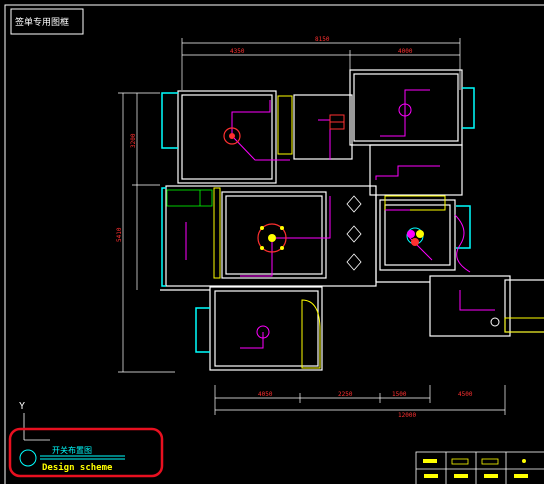 The image size is (544, 484). Describe the element at coordinates (189, 198) in the screenshot. I see `green-cabinets` at that location.